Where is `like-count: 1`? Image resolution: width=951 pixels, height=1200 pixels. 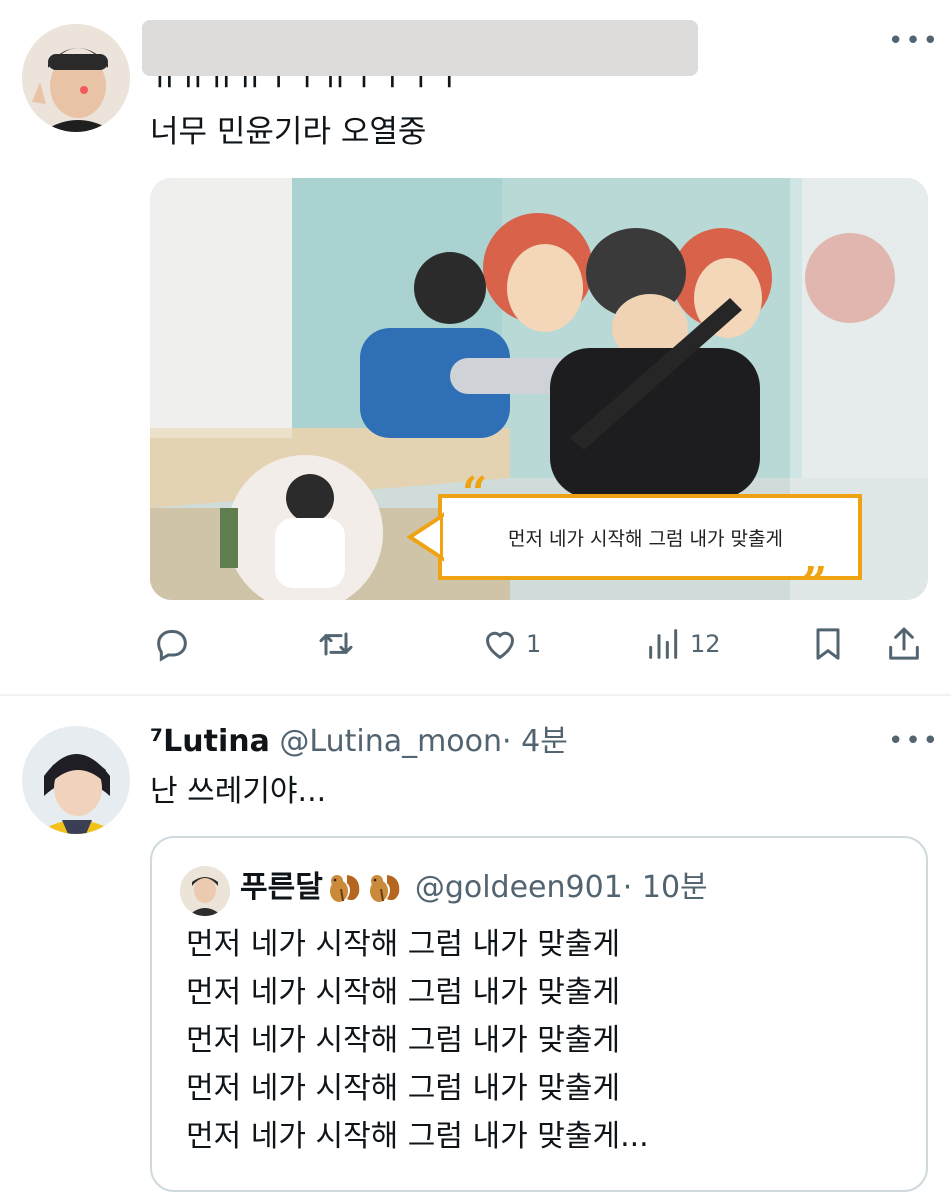 like-count: 1 is located at coordinates (534, 644).